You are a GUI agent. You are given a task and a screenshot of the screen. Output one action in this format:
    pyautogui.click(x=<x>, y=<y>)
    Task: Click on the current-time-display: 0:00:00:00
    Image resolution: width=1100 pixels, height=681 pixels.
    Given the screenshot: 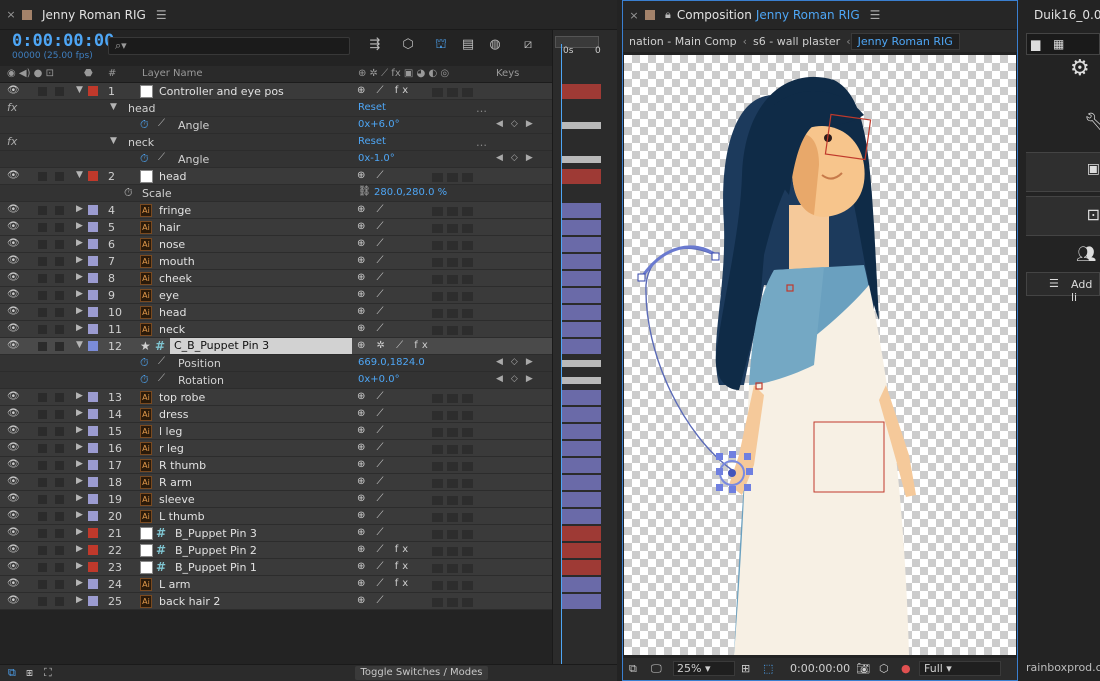 What is the action you would take?
    pyautogui.click(x=63, y=41)
    